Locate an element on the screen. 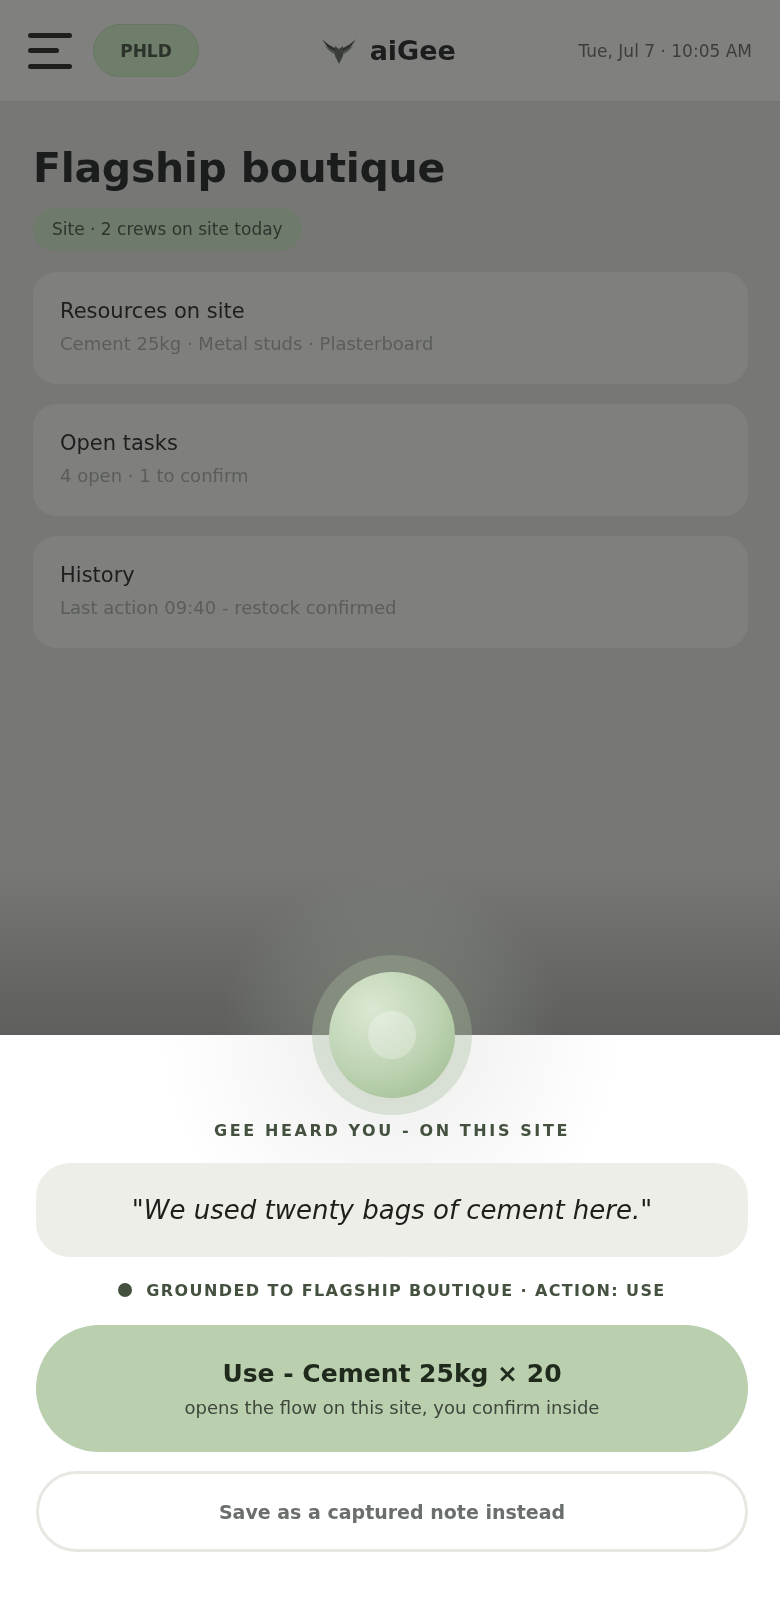 Image resolution: width=780 pixels, height=1600 pixels. date-time: Tue, Jul 7 · 10:05 AM is located at coordinates (665, 50).